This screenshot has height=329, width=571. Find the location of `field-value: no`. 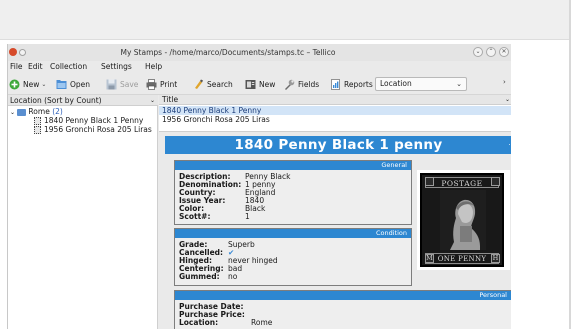

field-value: no is located at coordinates (233, 276).